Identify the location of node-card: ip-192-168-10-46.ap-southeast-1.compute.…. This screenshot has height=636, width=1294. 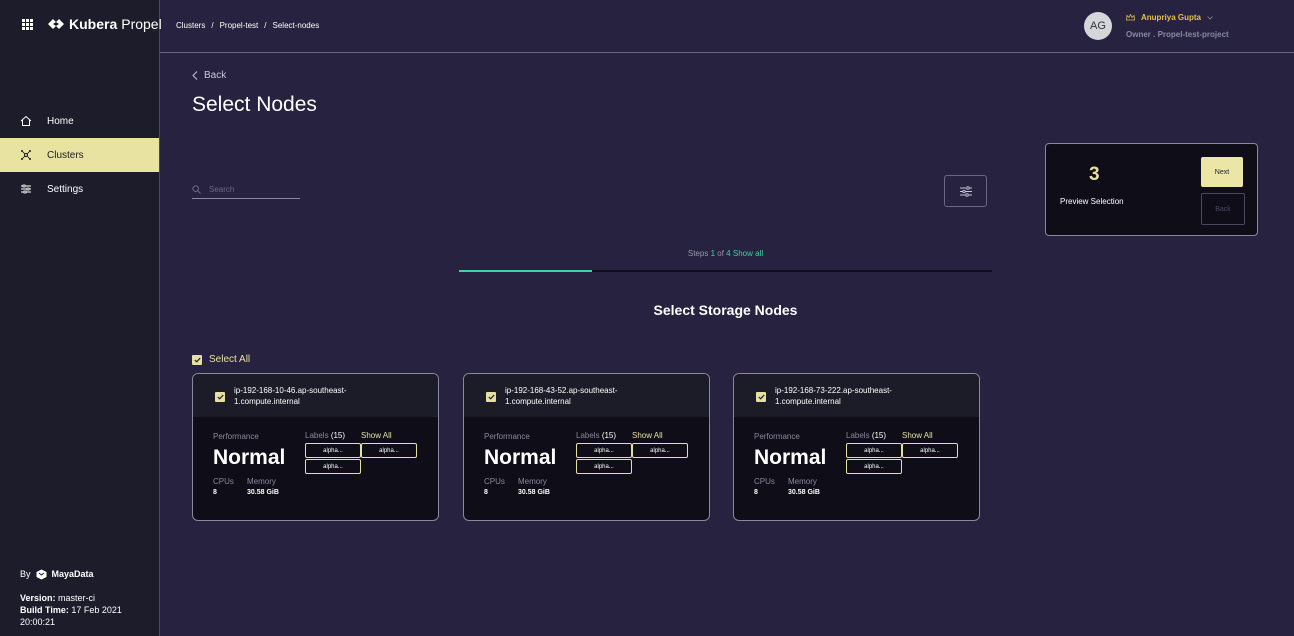
(315, 447).